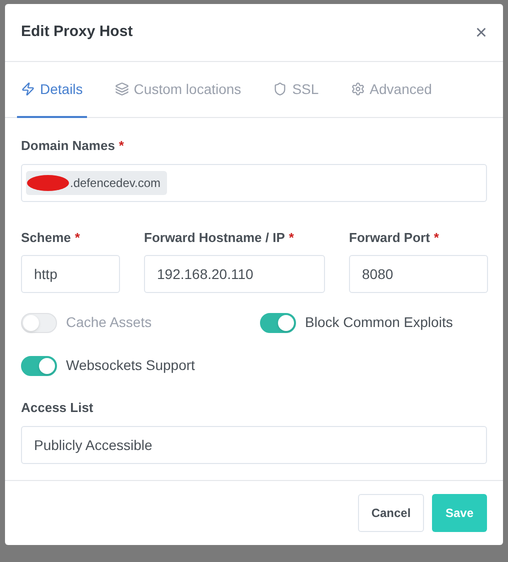 The image size is (508, 562). What do you see at coordinates (46, 237) in the screenshot?
I see `field-label: Scheme` at bounding box center [46, 237].